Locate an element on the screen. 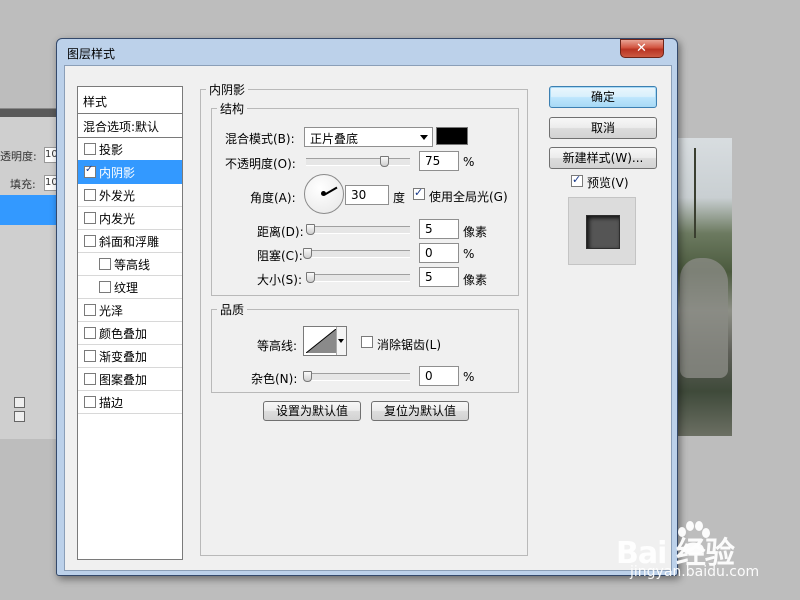 This screenshot has height=600, width=800. distance-input: 5 is located at coordinates (439, 229).